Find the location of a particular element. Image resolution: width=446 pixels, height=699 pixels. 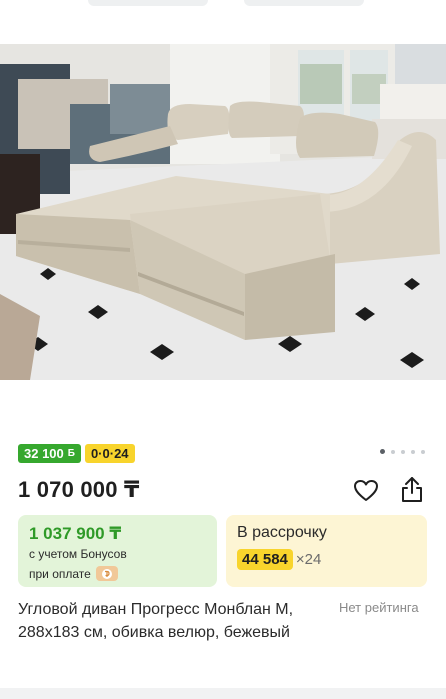

bonus-price-condition: при оплате is located at coordinates (73, 573).